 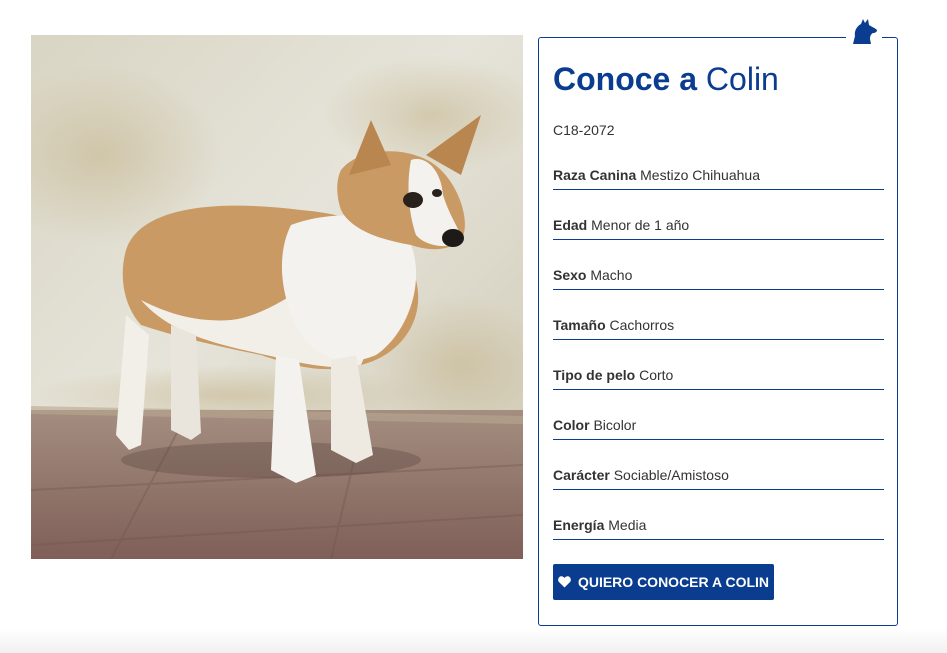 I want to click on attribute-row-breed: Raza Canina Mestizo Chihuahua, so click(x=718, y=178).